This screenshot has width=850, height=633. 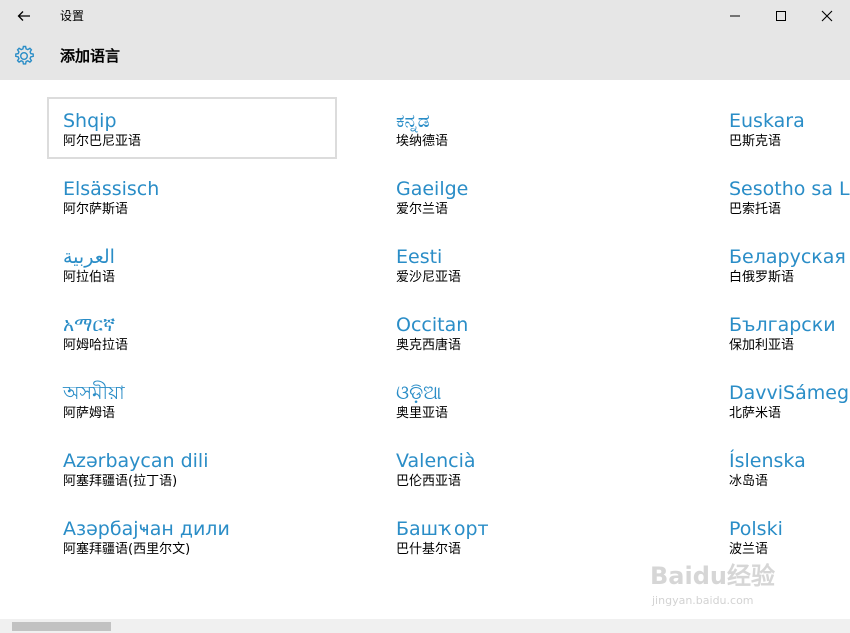 I want to click on language-native-name: Íslenska, so click(x=767, y=461).